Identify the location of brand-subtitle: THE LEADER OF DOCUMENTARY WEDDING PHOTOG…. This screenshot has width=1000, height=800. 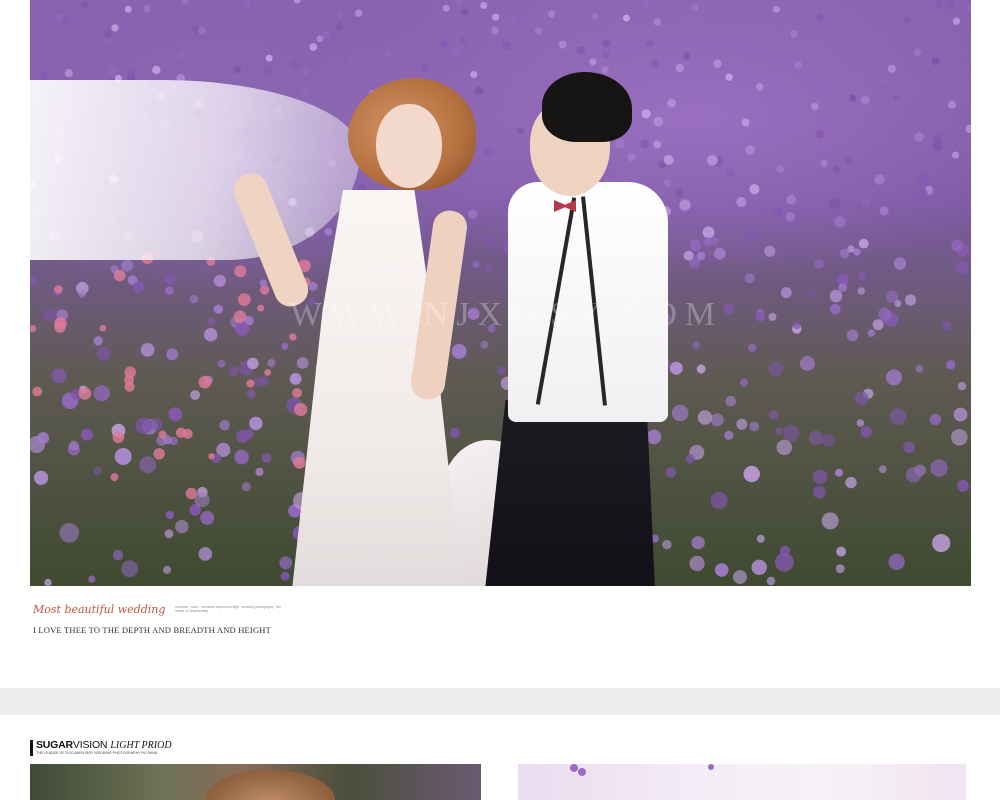
(97, 753).